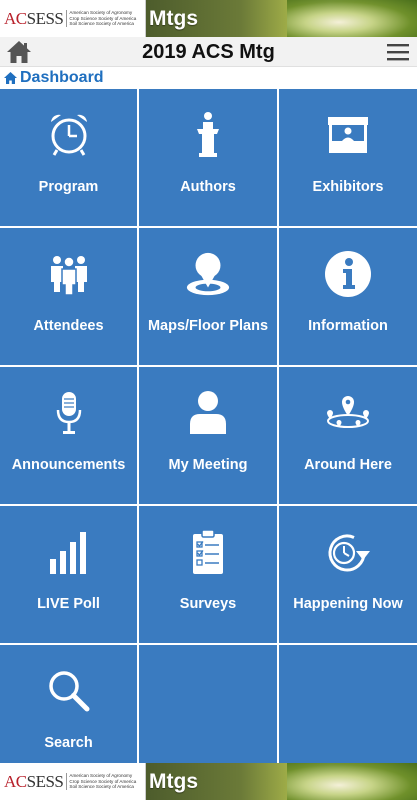  I want to click on person-icon, so click(208, 412).